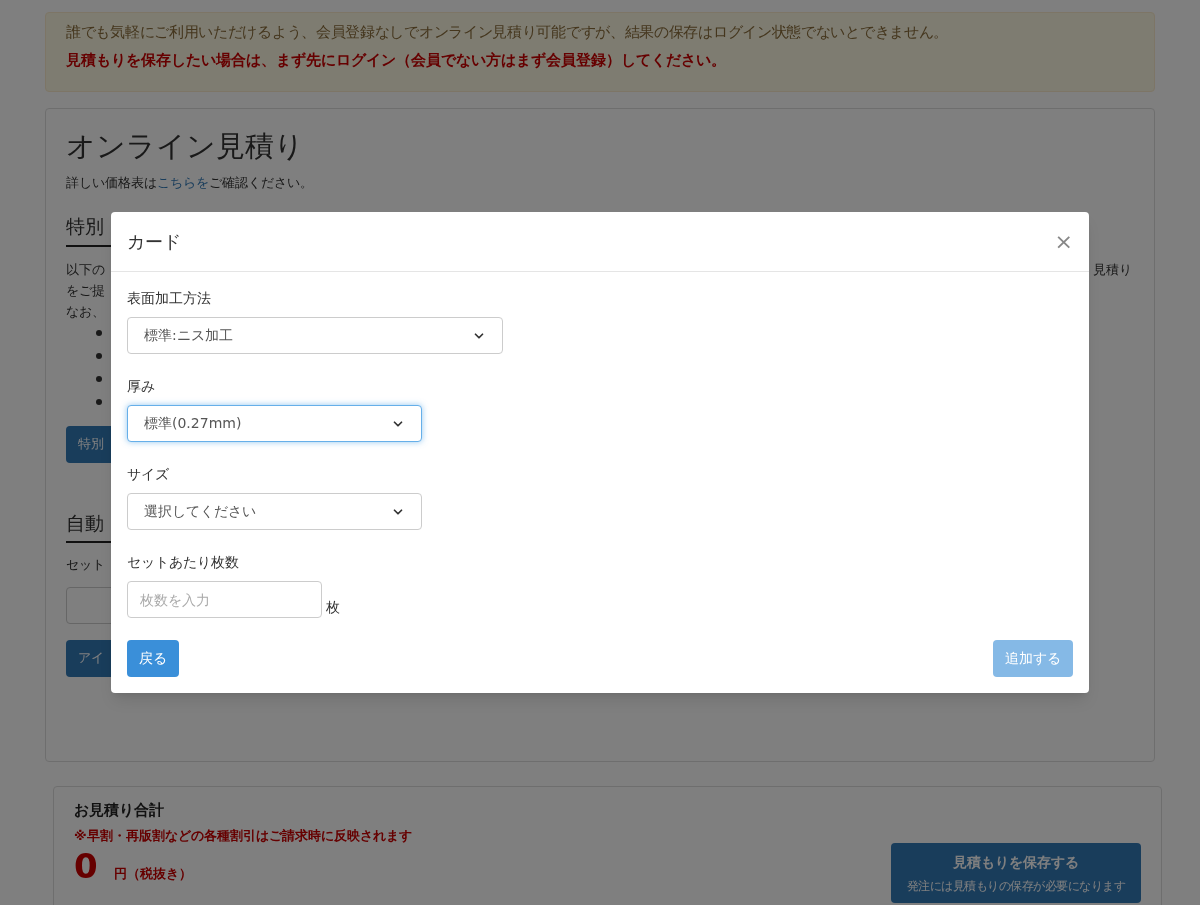 Image resolution: width=1200 pixels, height=905 pixels. What do you see at coordinates (119, 810) in the screenshot?
I see `total-title: お見積り合計` at bounding box center [119, 810].